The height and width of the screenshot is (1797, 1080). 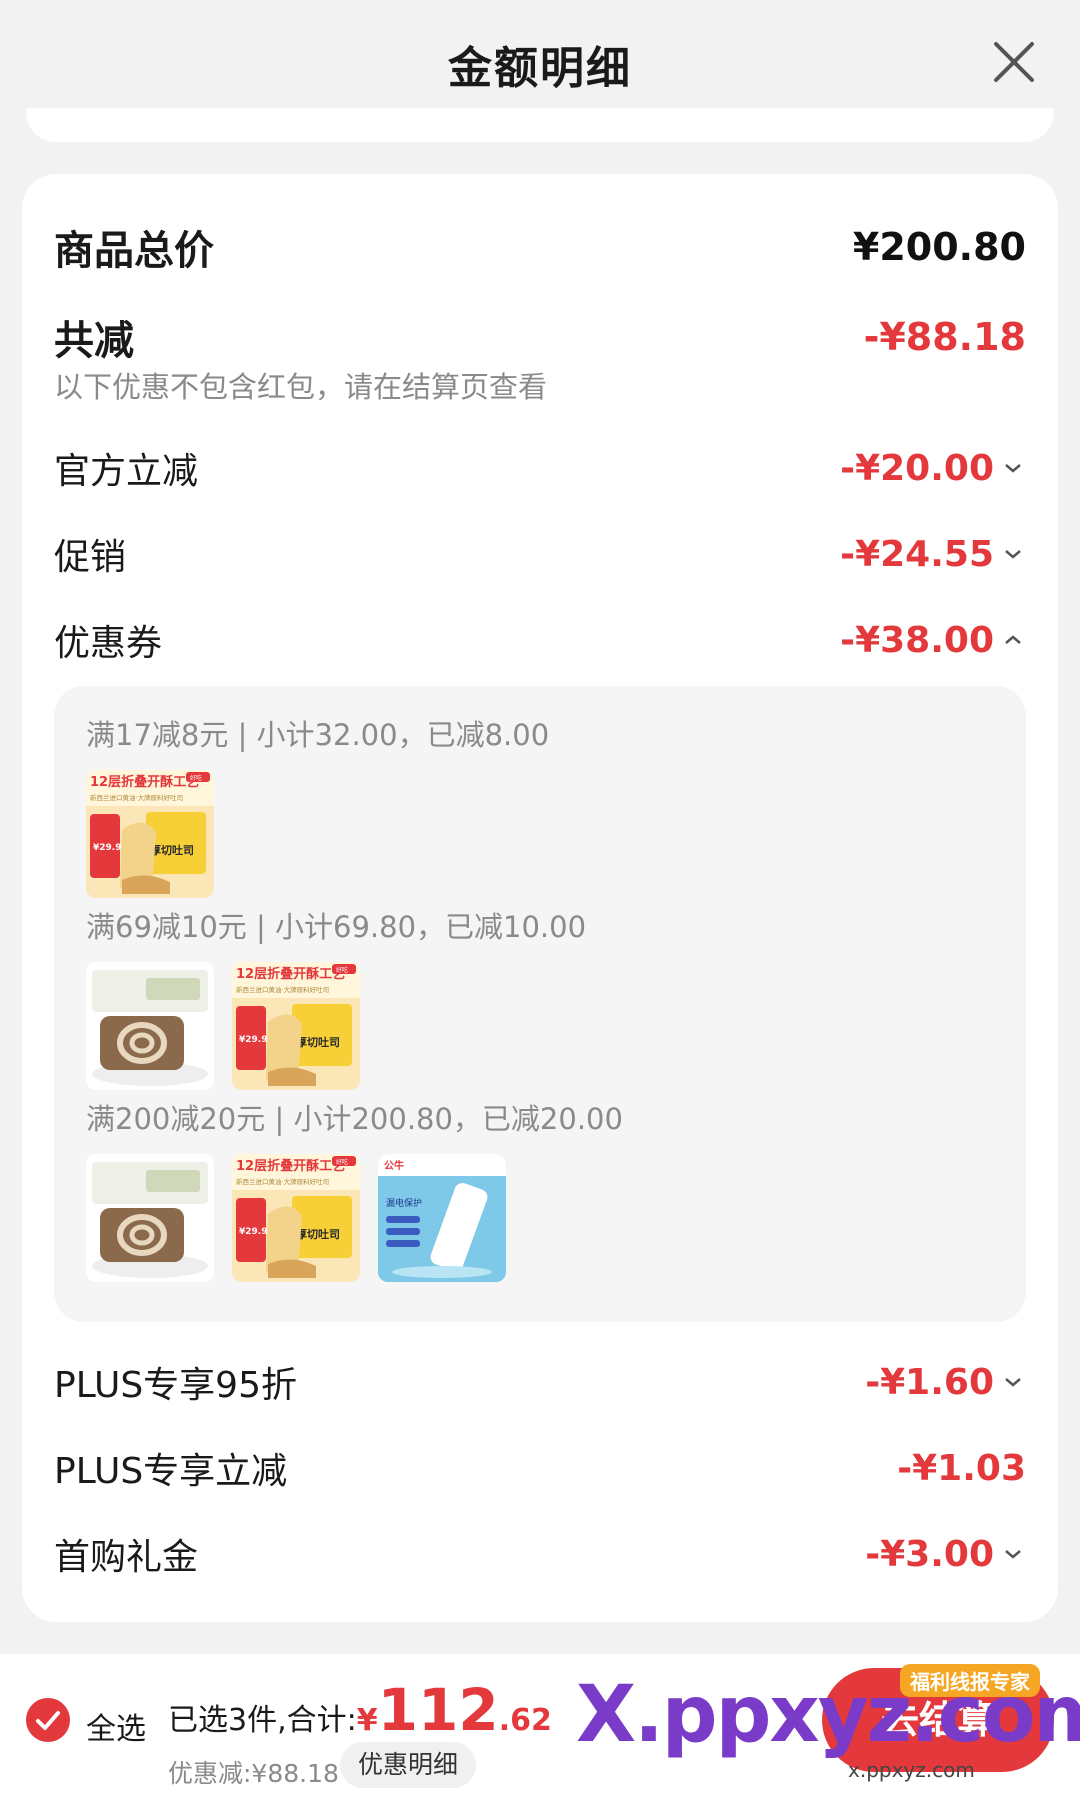 I want to click on reduce-note: 以下优惠不包含红包，请在结算页查看, so click(x=301, y=387).